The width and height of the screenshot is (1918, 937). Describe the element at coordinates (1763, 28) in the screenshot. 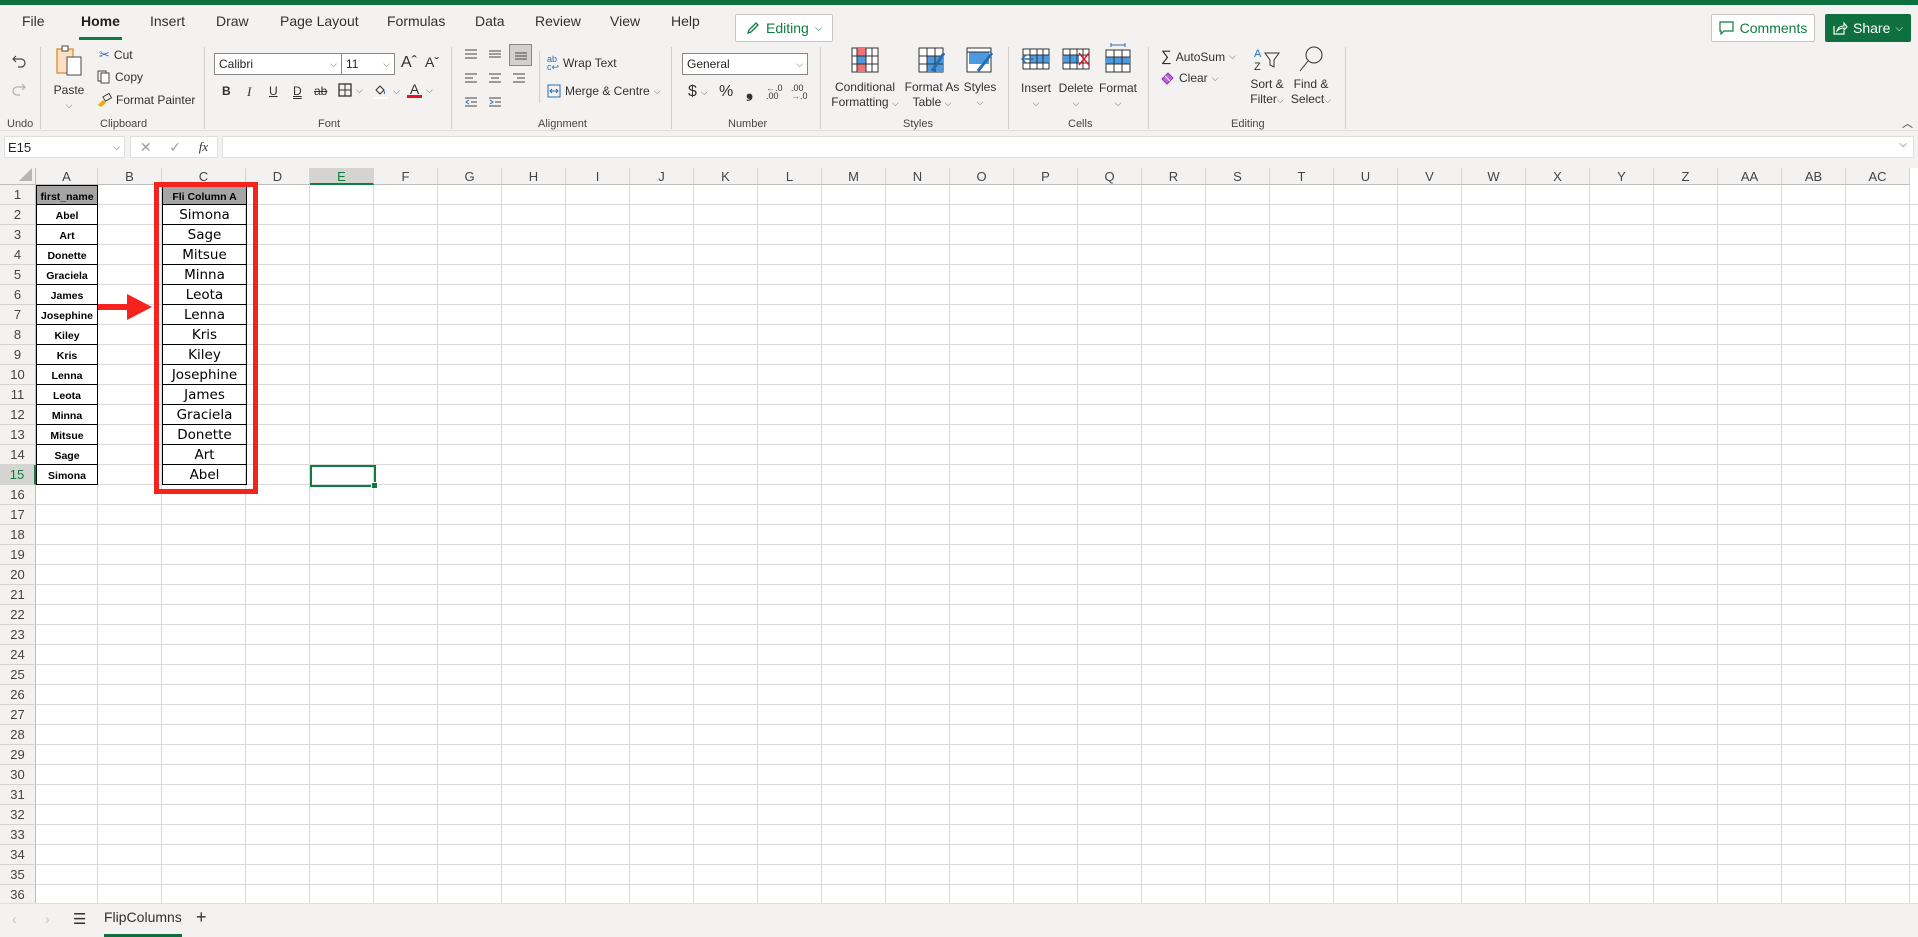

I see `comments-button: Comments` at that location.